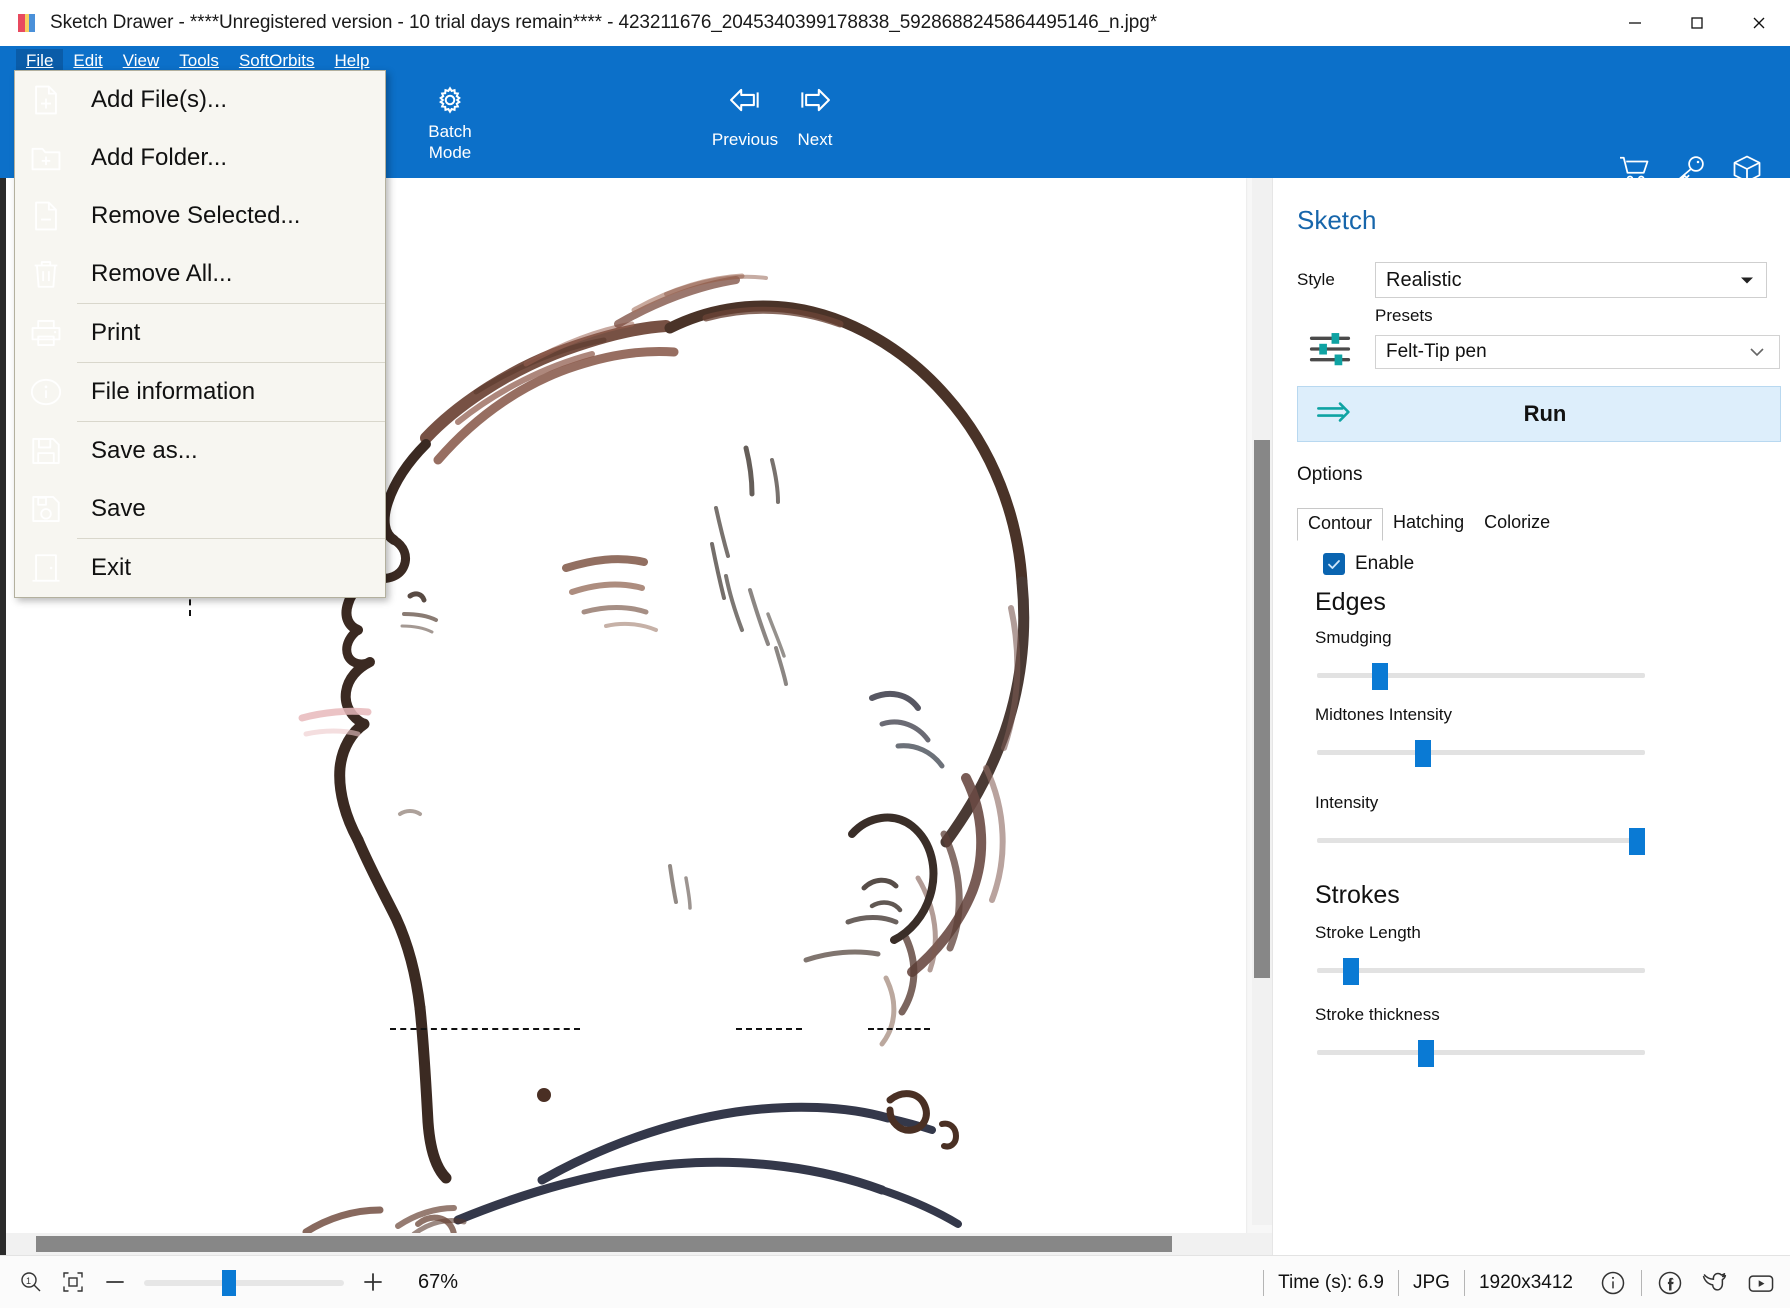 This screenshot has width=1790, height=1309. Describe the element at coordinates (46, 509) in the screenshot. I see `save-icon` at that location.